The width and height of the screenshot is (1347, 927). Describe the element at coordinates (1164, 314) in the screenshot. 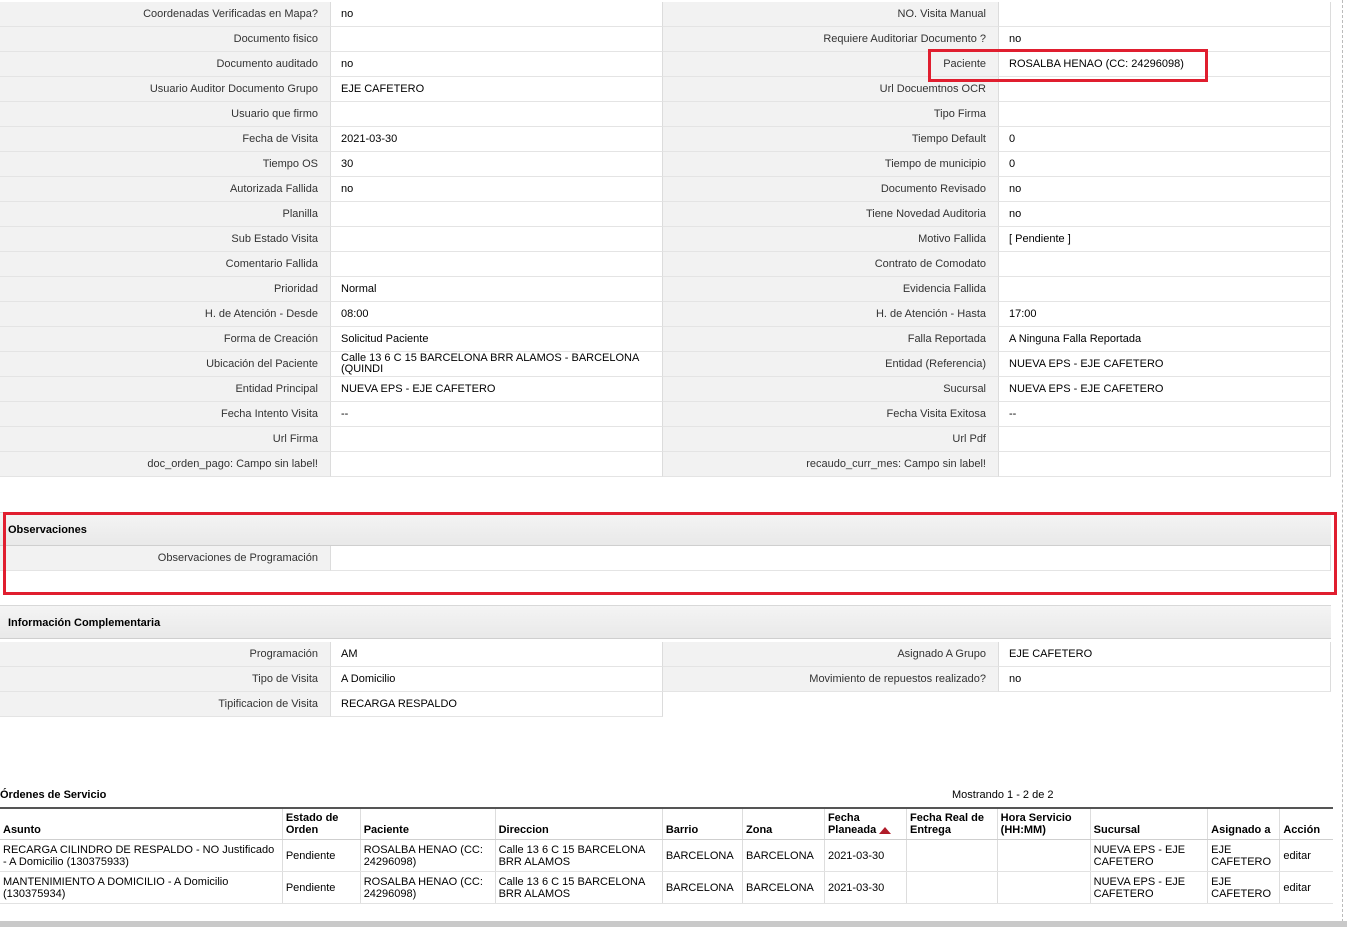

I see `field-value: 17:00` at that location.